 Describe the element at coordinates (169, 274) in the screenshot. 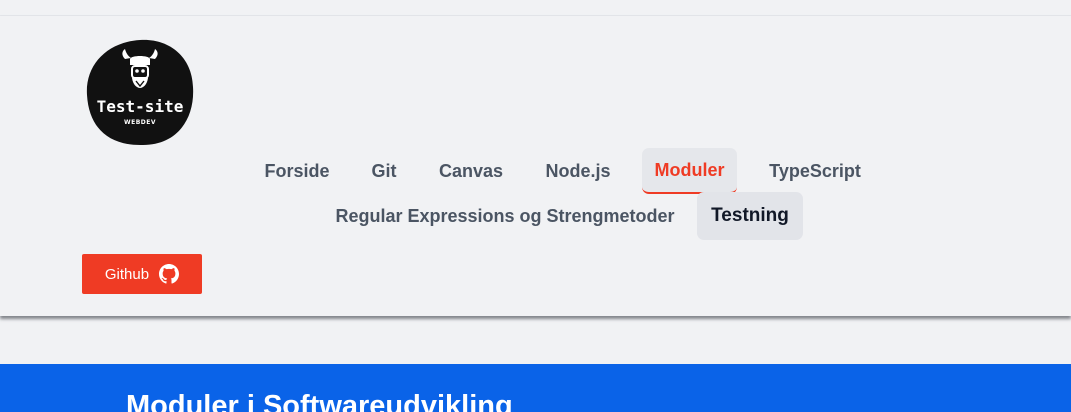

I see `github-icon` at that location.